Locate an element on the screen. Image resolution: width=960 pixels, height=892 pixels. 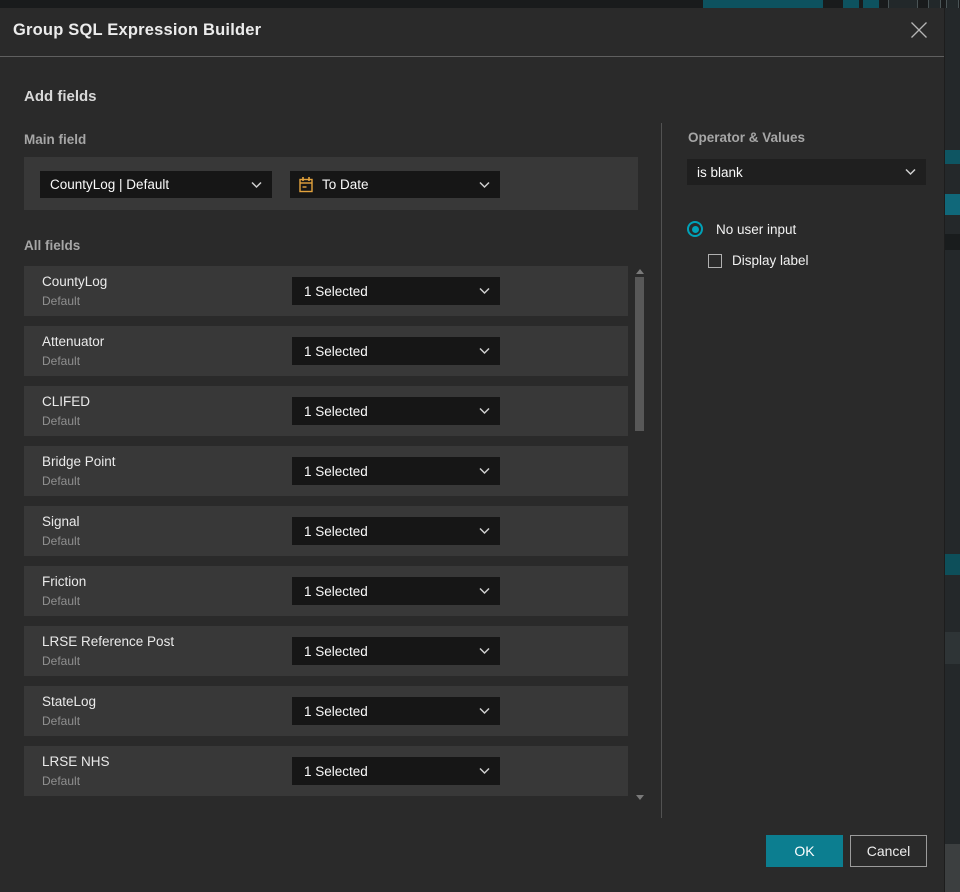
field-row: LRSE Reference Post Default 1 Selected is located at coordinates (326, 651).